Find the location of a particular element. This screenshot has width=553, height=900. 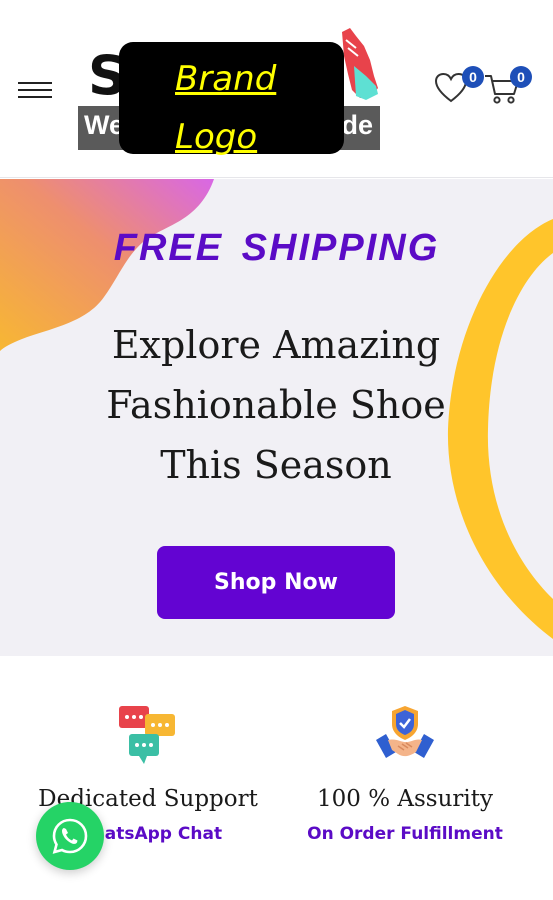

feature-title: 100 % Assurity is located at coordinates (405, 799).